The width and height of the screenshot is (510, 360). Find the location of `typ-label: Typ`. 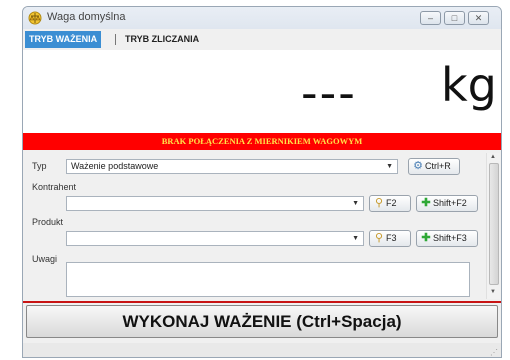

typ-label: Typ is located at coordinates (39, 166).